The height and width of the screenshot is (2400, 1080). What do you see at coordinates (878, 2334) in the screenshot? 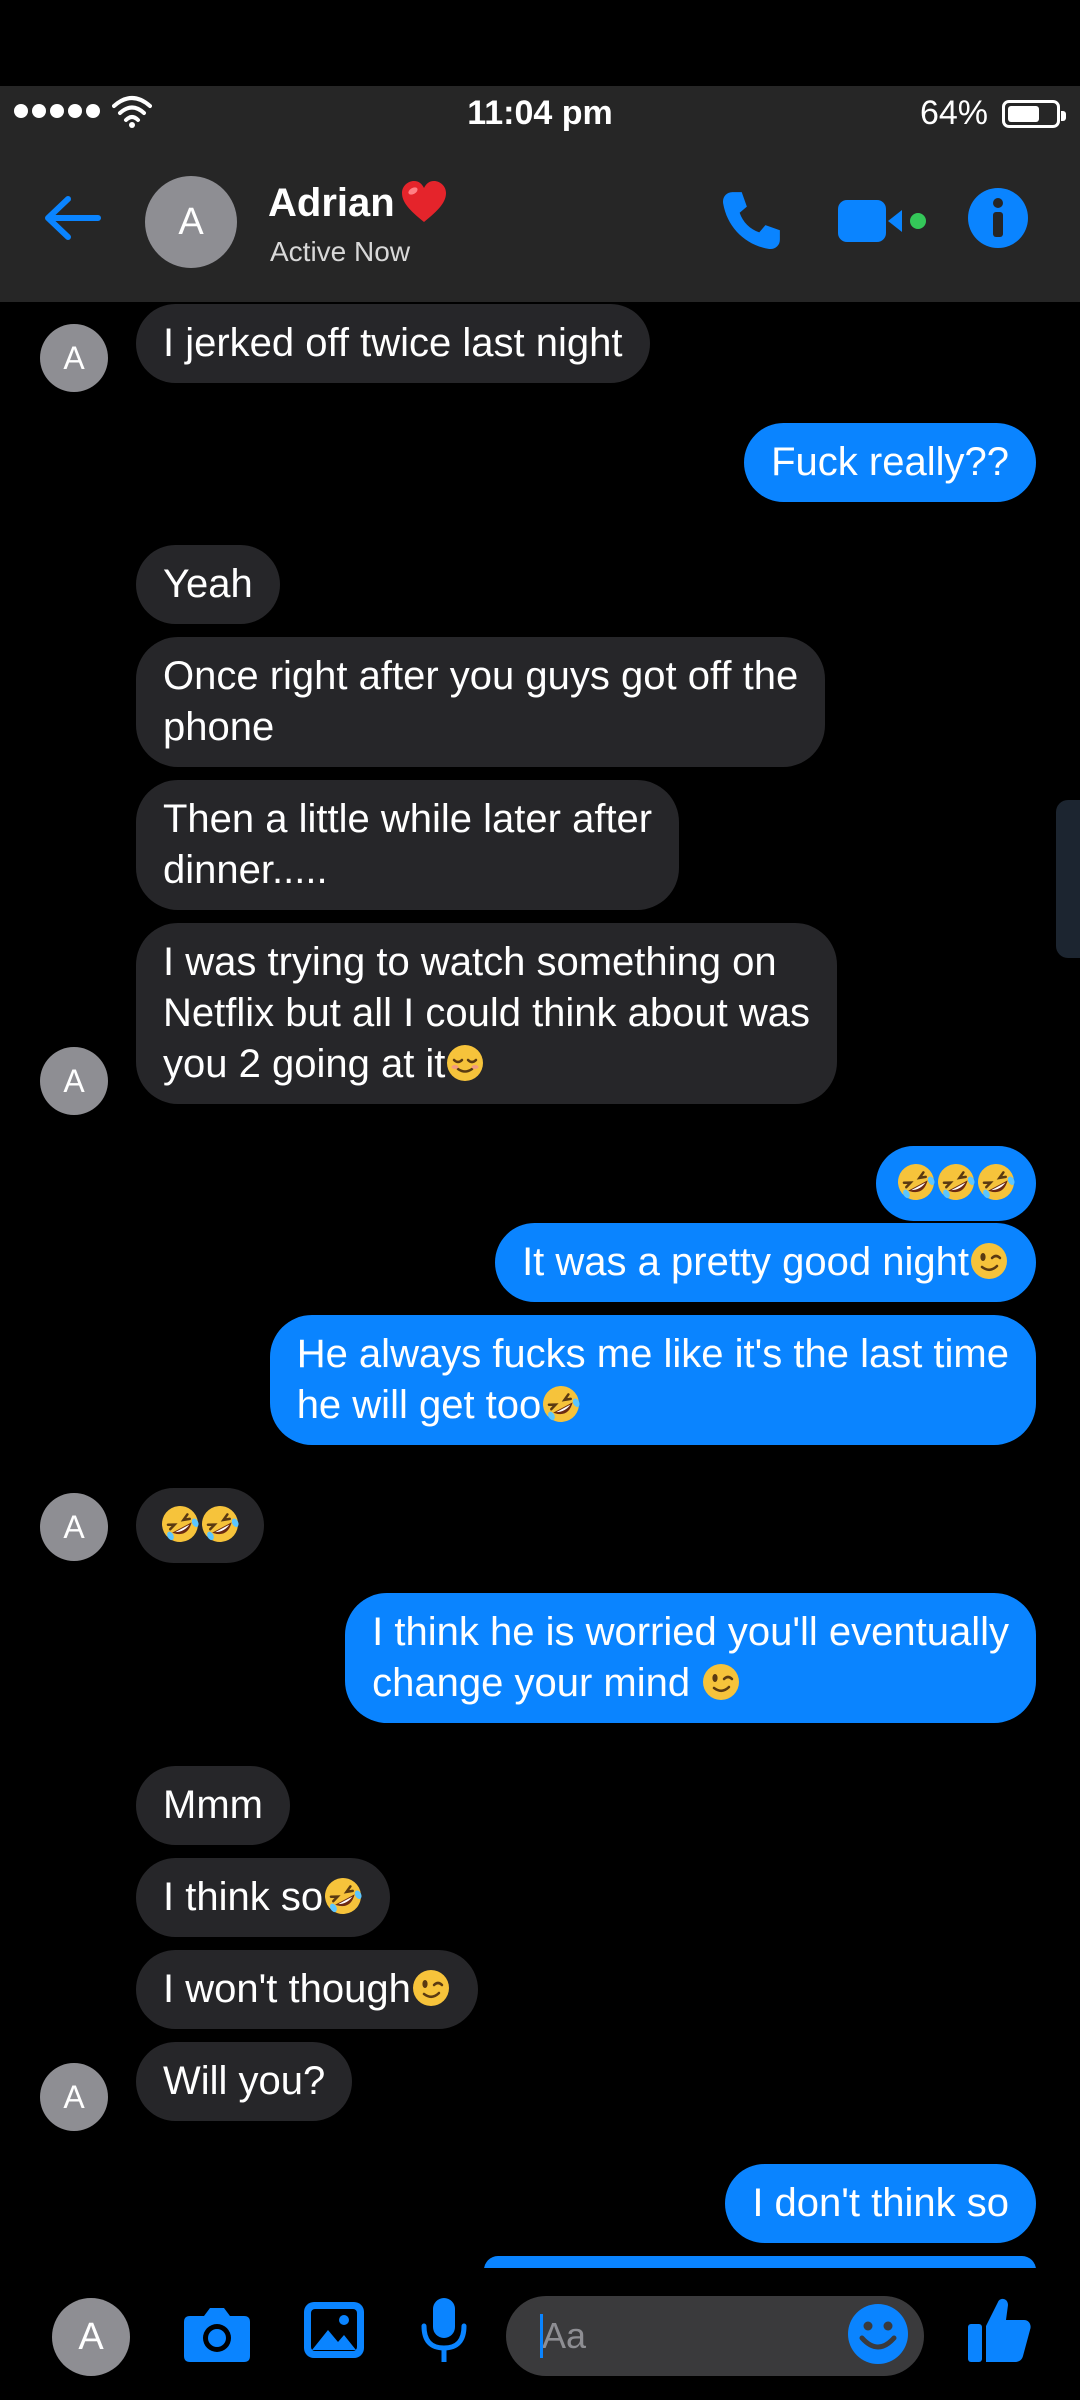
I see `smiley-icon` at bounding box center [878, 2334].